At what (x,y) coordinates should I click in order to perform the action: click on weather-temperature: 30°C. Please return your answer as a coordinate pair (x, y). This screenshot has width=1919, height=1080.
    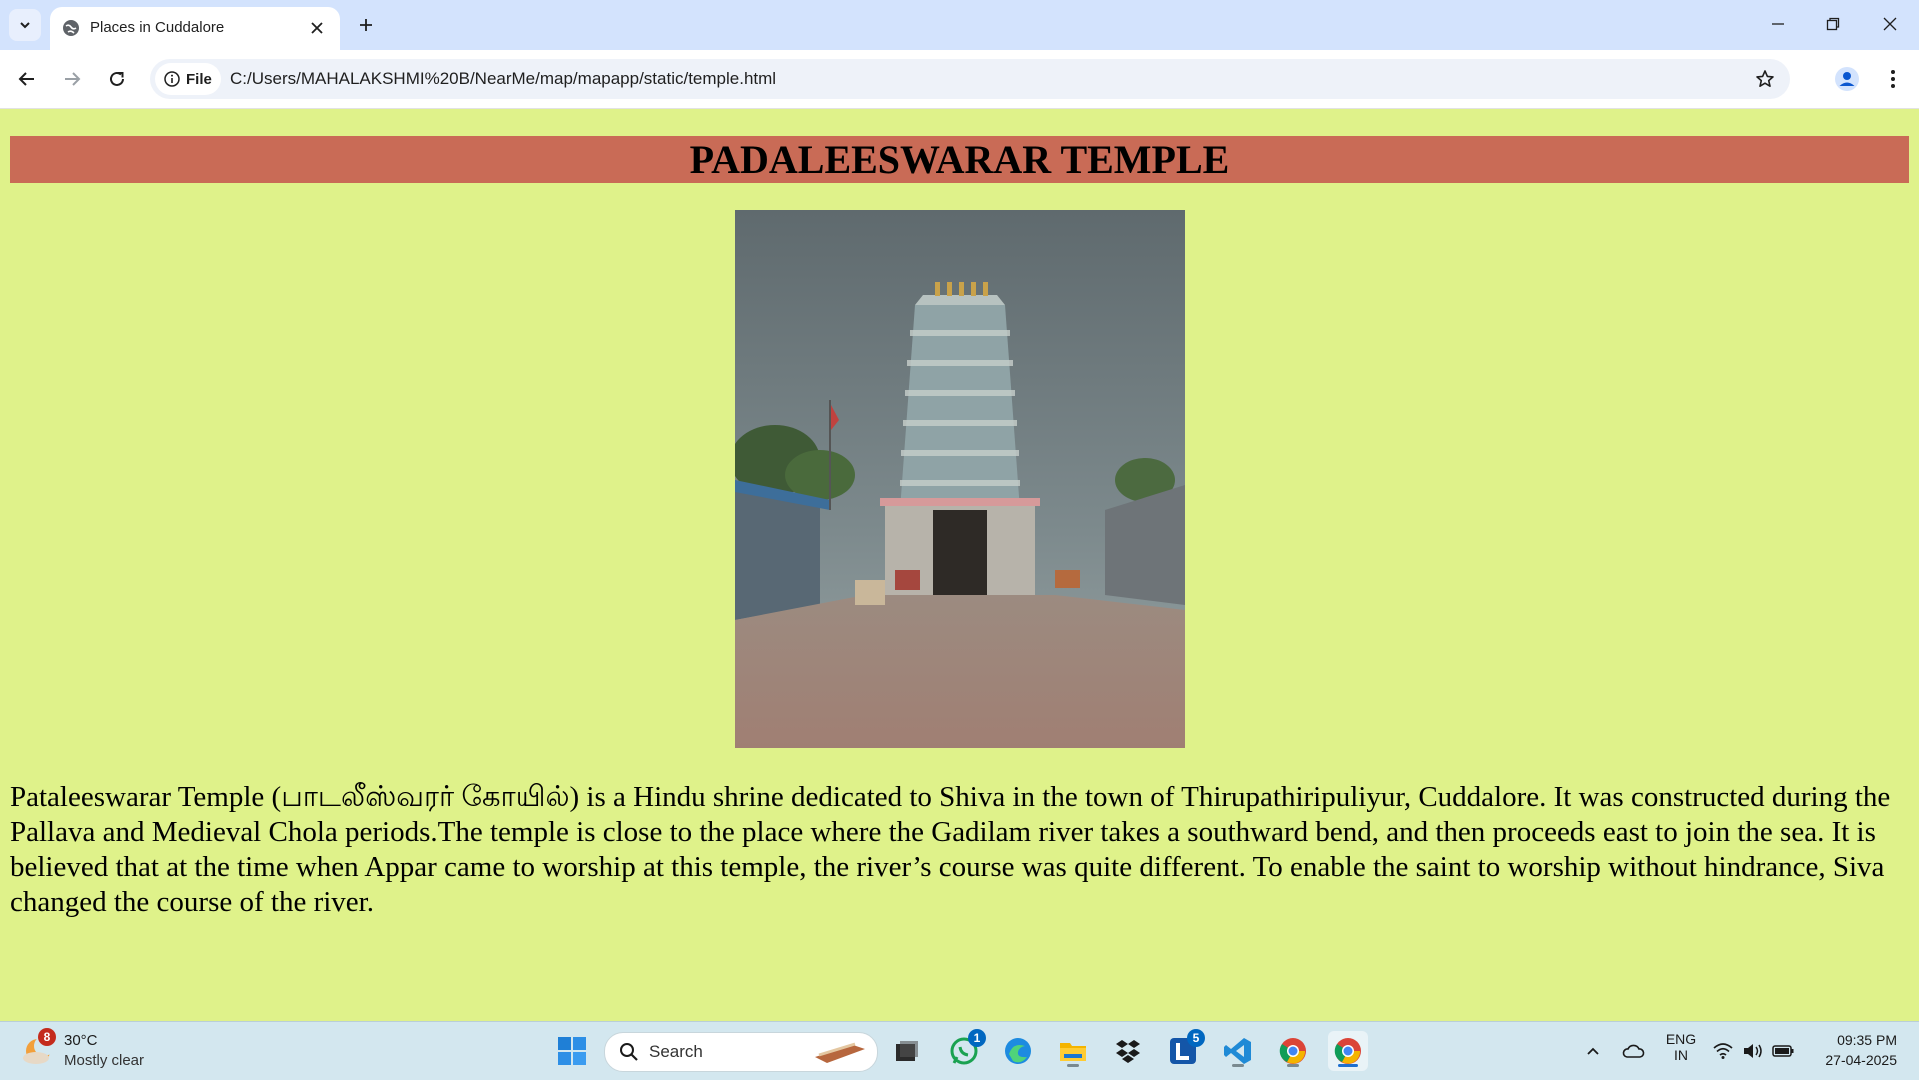
    Looking at the image, I should click on (81, 1040).